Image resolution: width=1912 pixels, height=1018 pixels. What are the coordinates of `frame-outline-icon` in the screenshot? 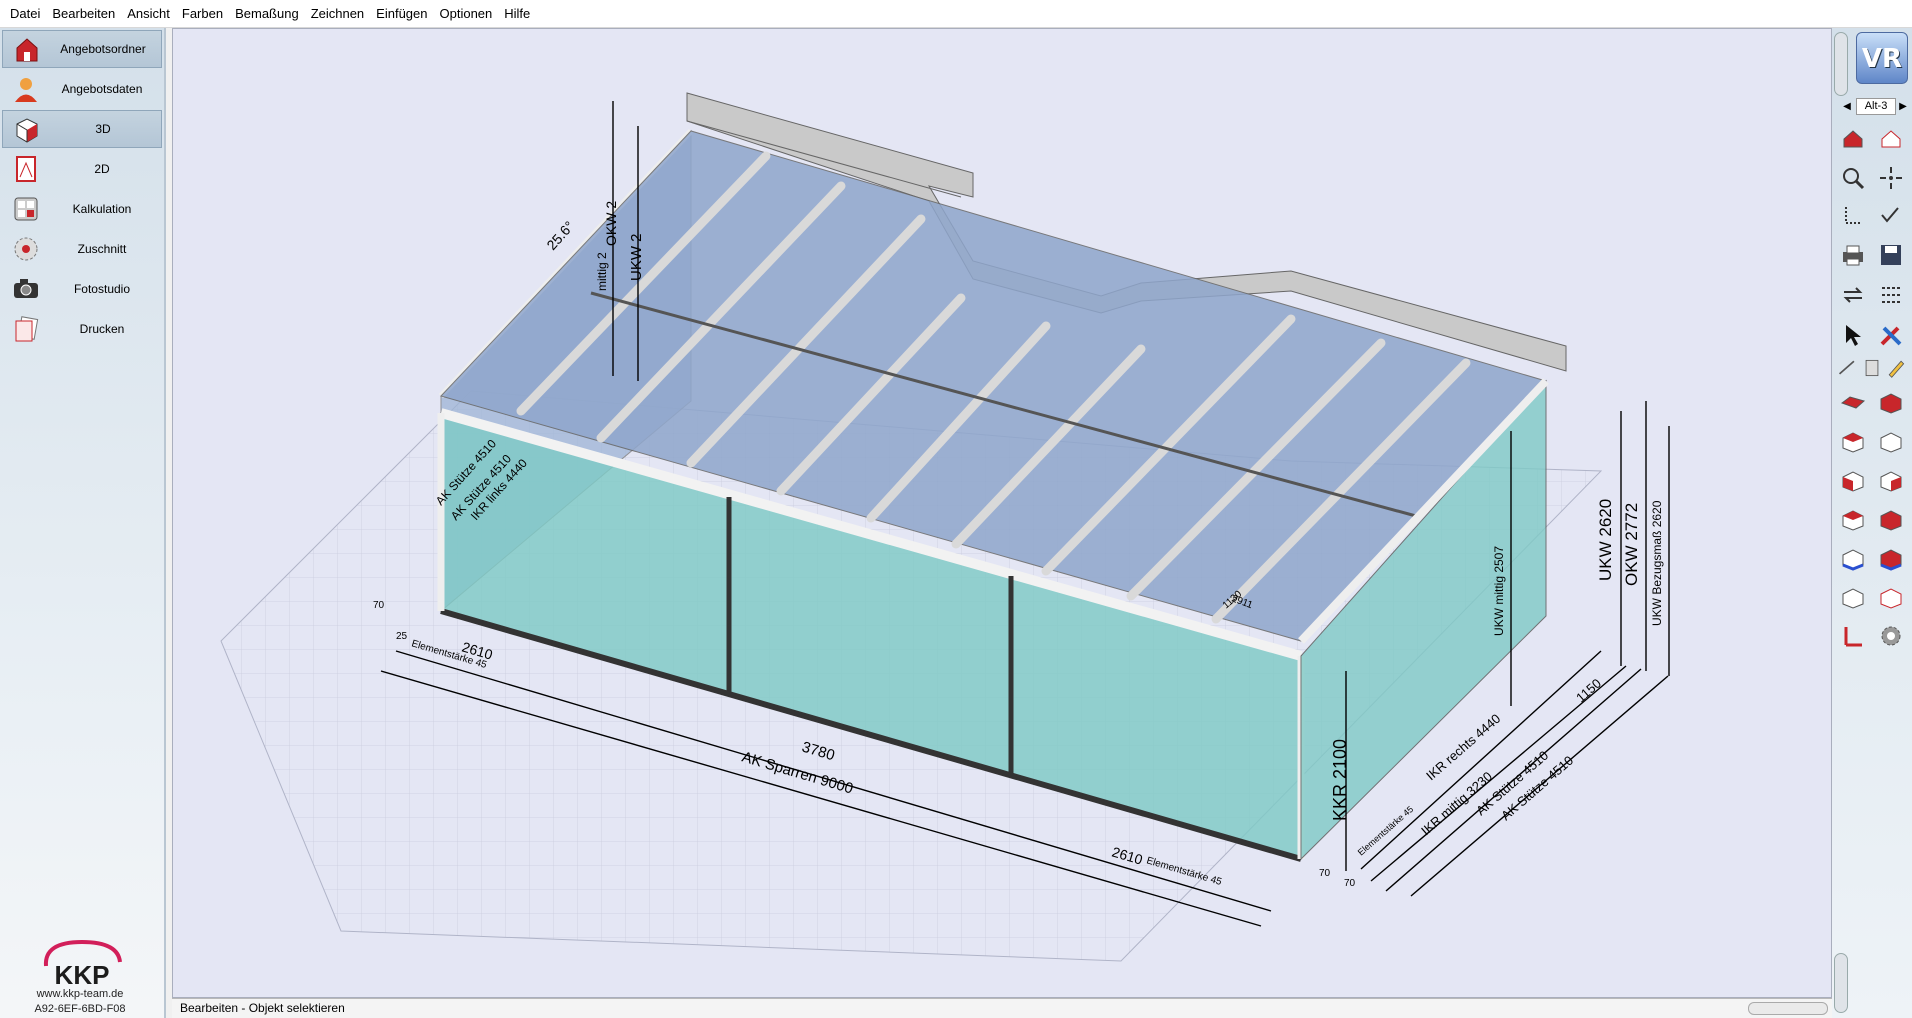 It's located at (1853, 598).